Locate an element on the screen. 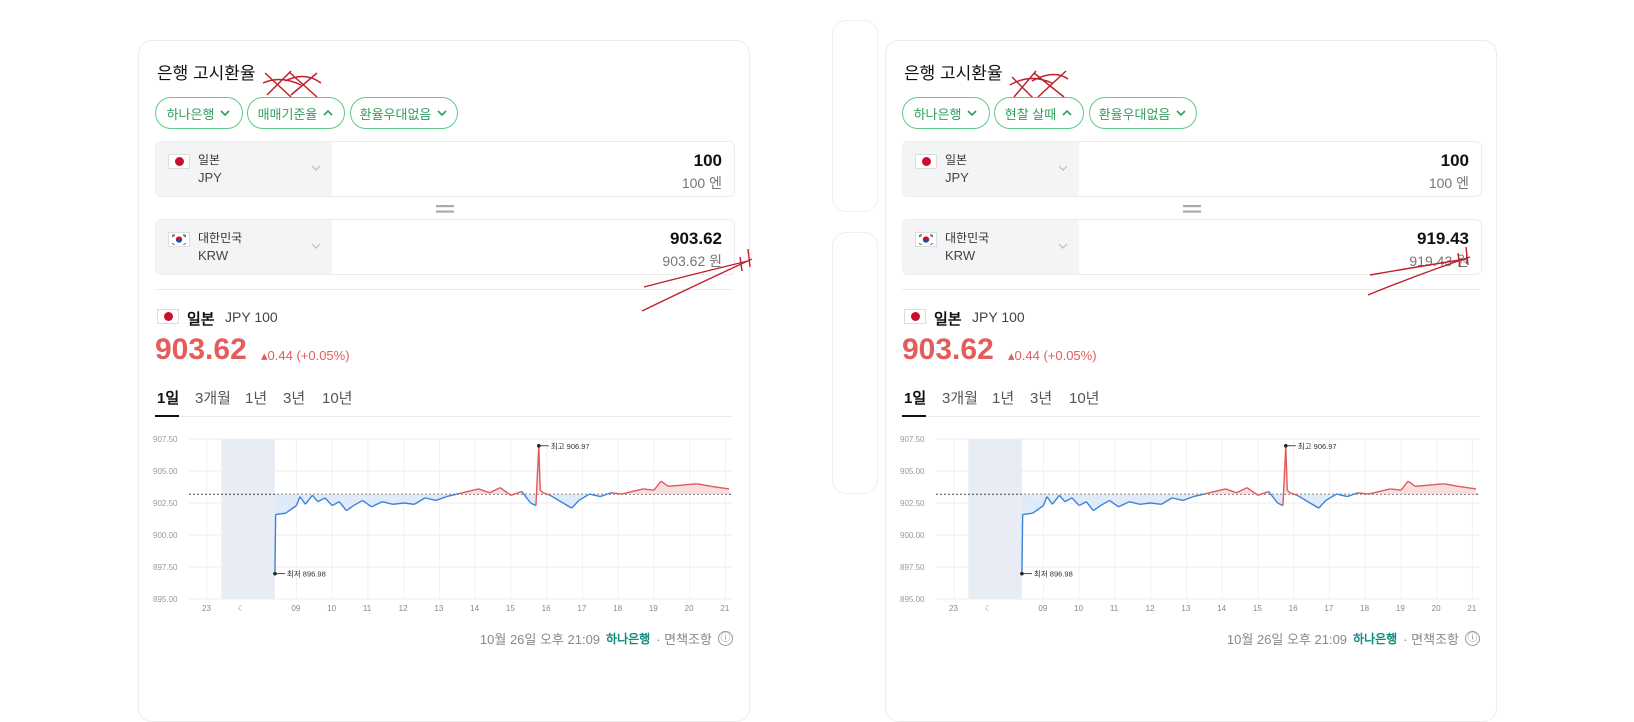  x-tick-label: 21 is located at coordinates (724, 608).